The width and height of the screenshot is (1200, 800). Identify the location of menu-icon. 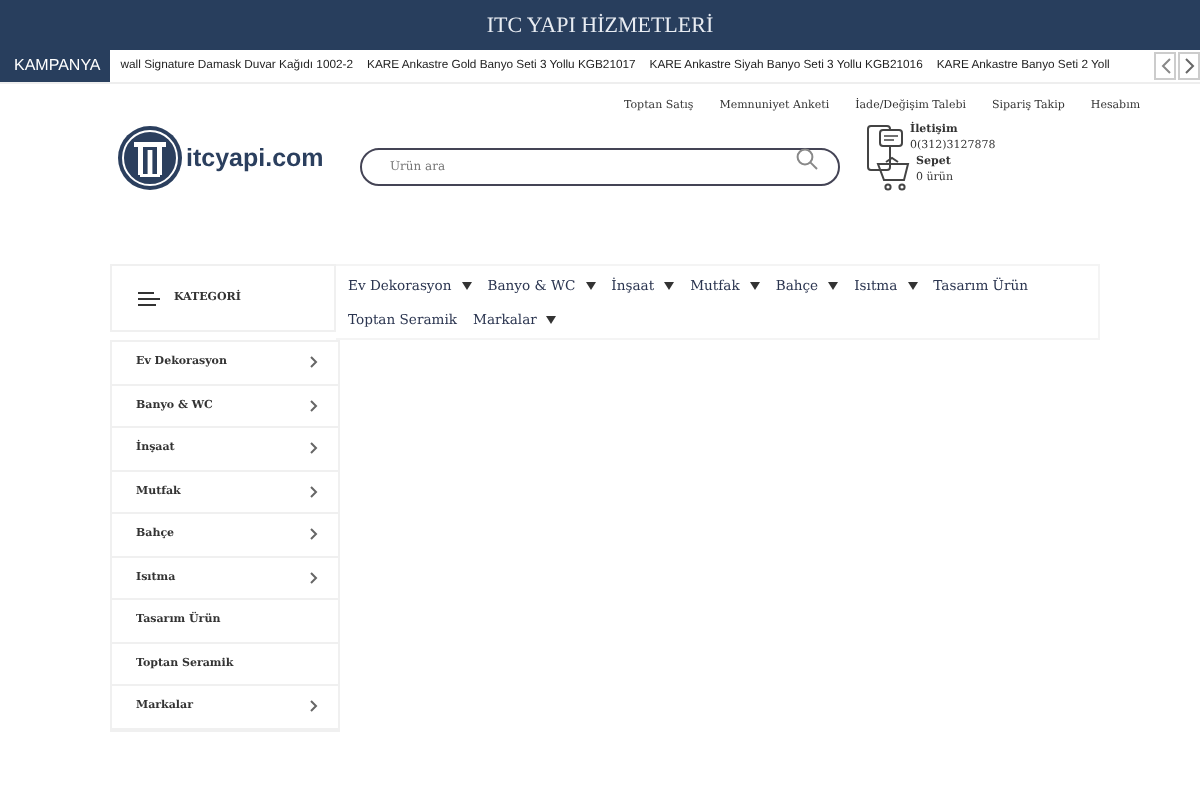
(149, 298).